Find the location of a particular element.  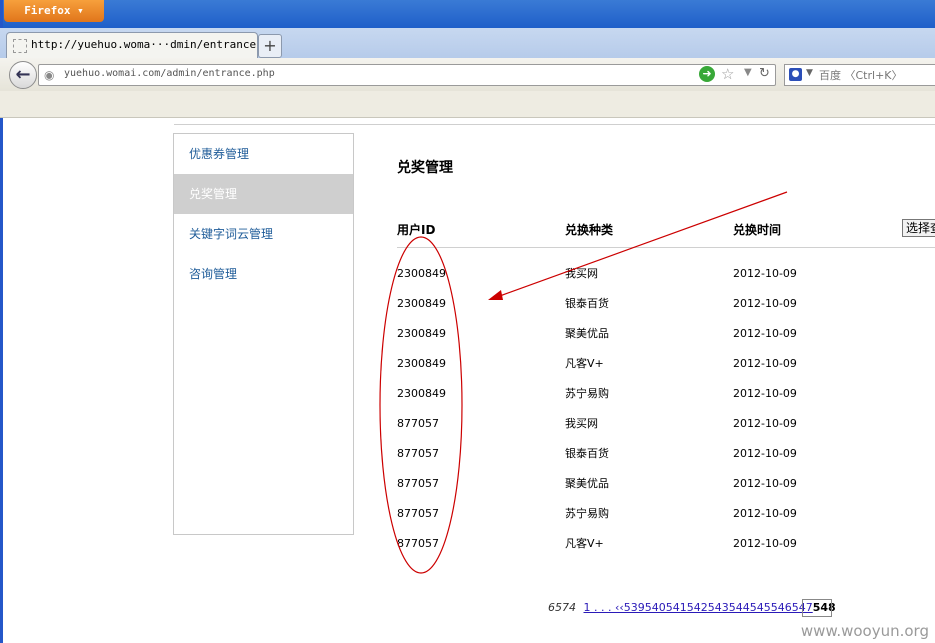

annotation-arrow-line is located at coordinates (642, 244).